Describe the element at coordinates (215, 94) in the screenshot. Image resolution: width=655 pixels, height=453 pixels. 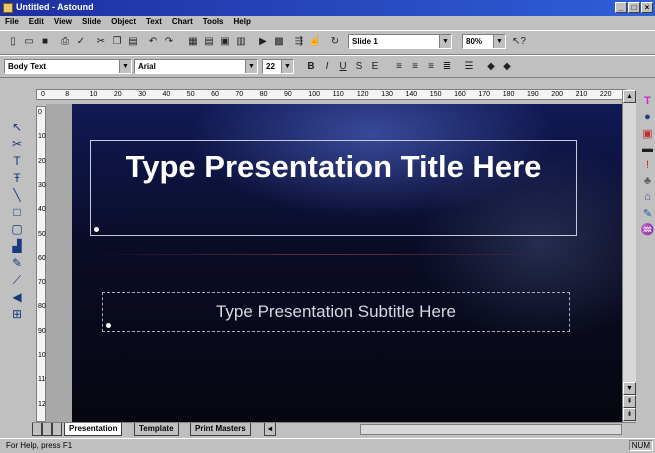
I see `ruler-tick-label: 60` at that location.